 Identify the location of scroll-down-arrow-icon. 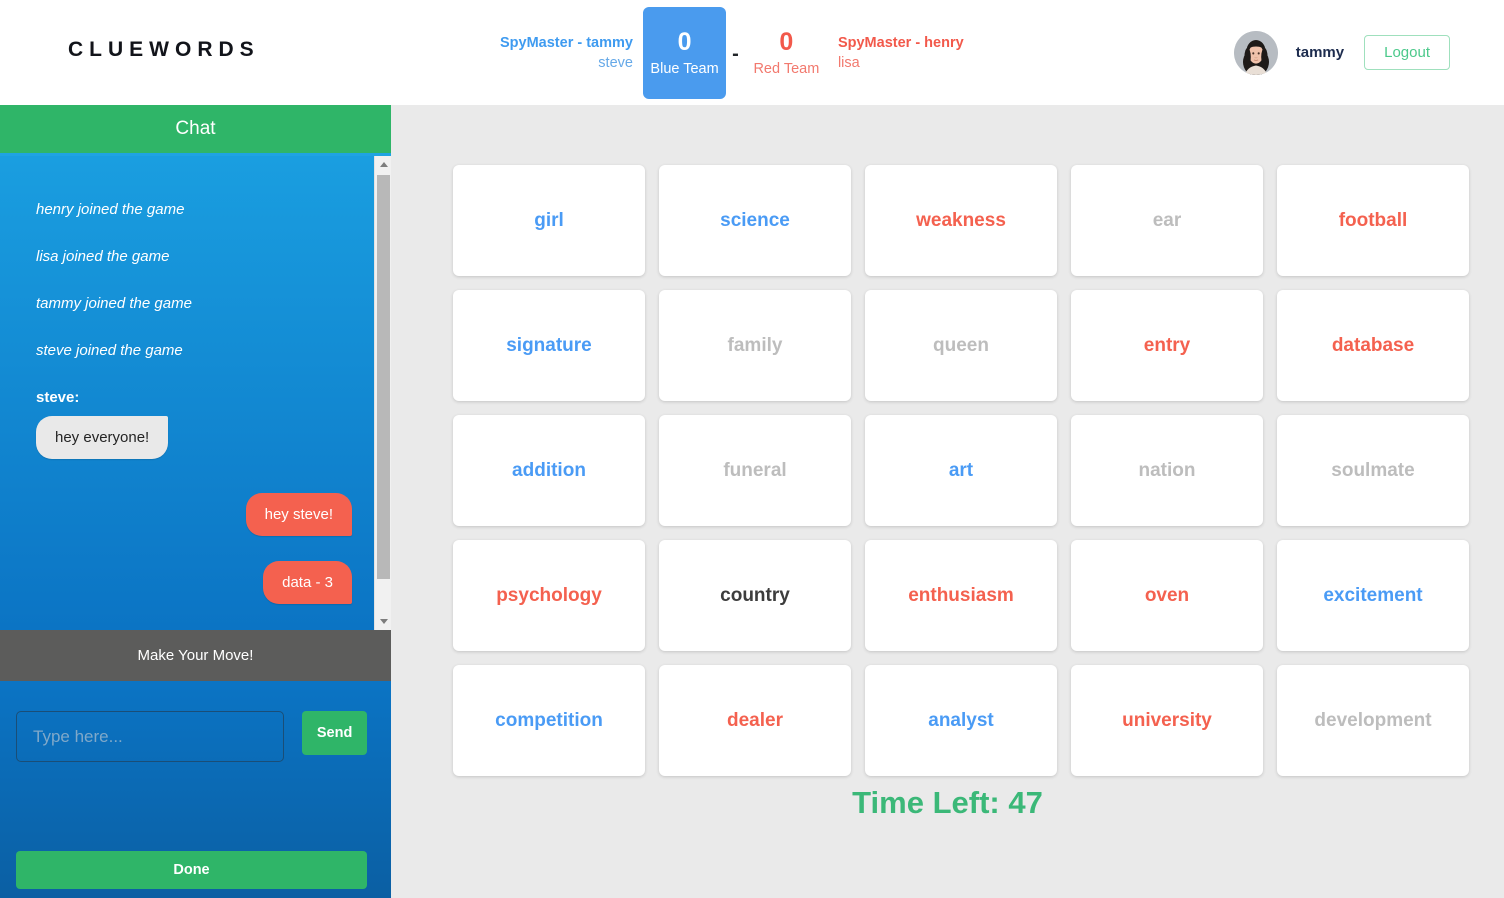
(383, 621).